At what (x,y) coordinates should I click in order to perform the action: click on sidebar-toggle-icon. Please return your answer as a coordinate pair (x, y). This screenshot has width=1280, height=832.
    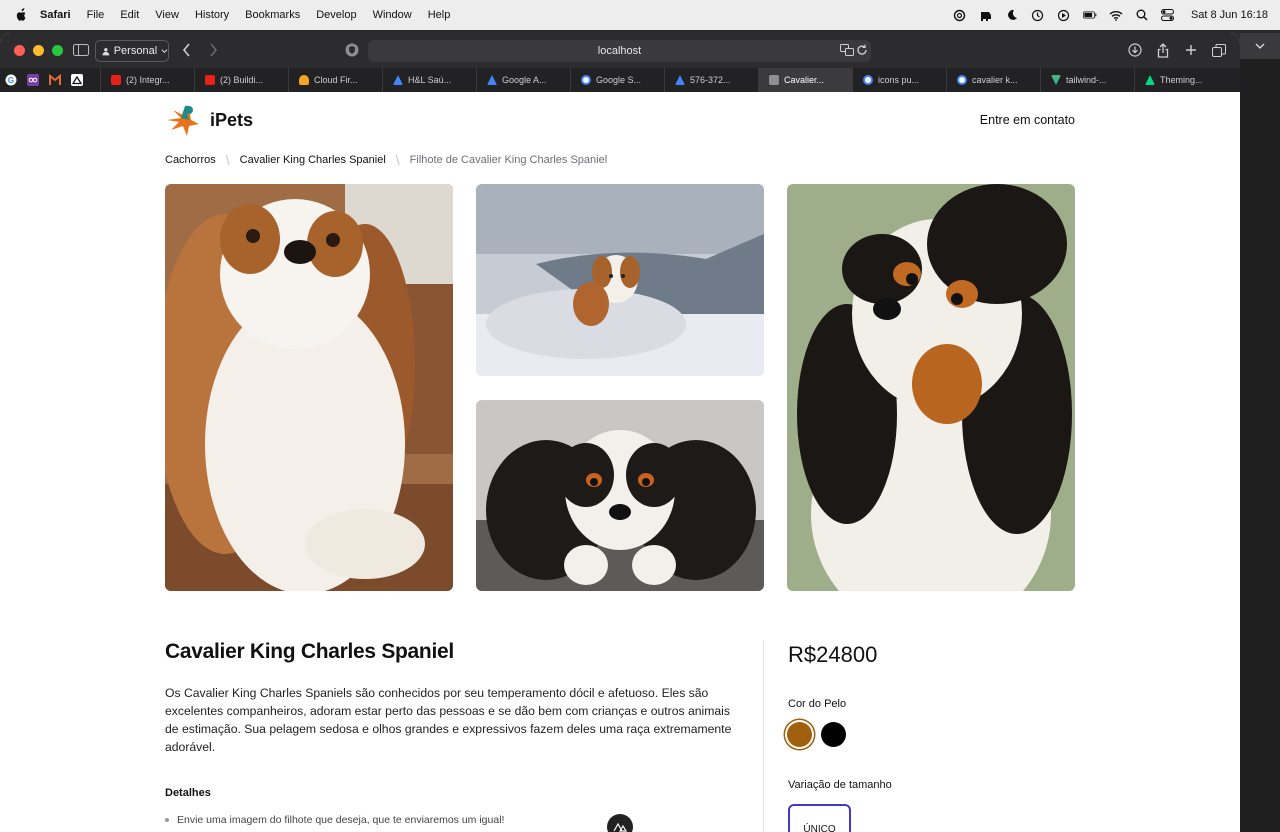
    Looking at the image, I should click on (81, 50).